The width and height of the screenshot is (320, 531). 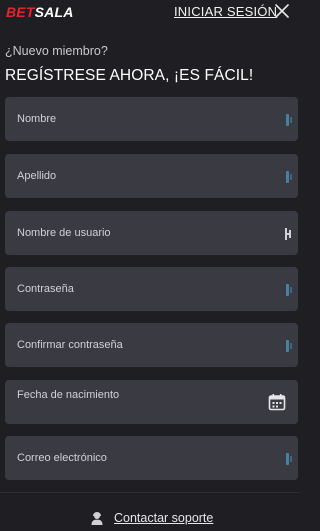 What do you see at coordinates (62, 458) in the screenshot?
I see `field-label: Correo electrónico` at bounding box center [62, 458].